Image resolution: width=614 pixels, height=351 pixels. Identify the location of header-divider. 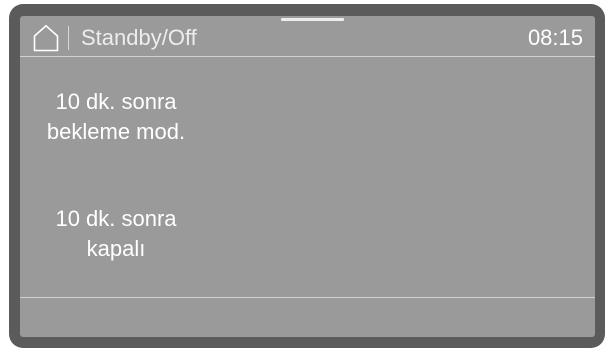
(68, 38).